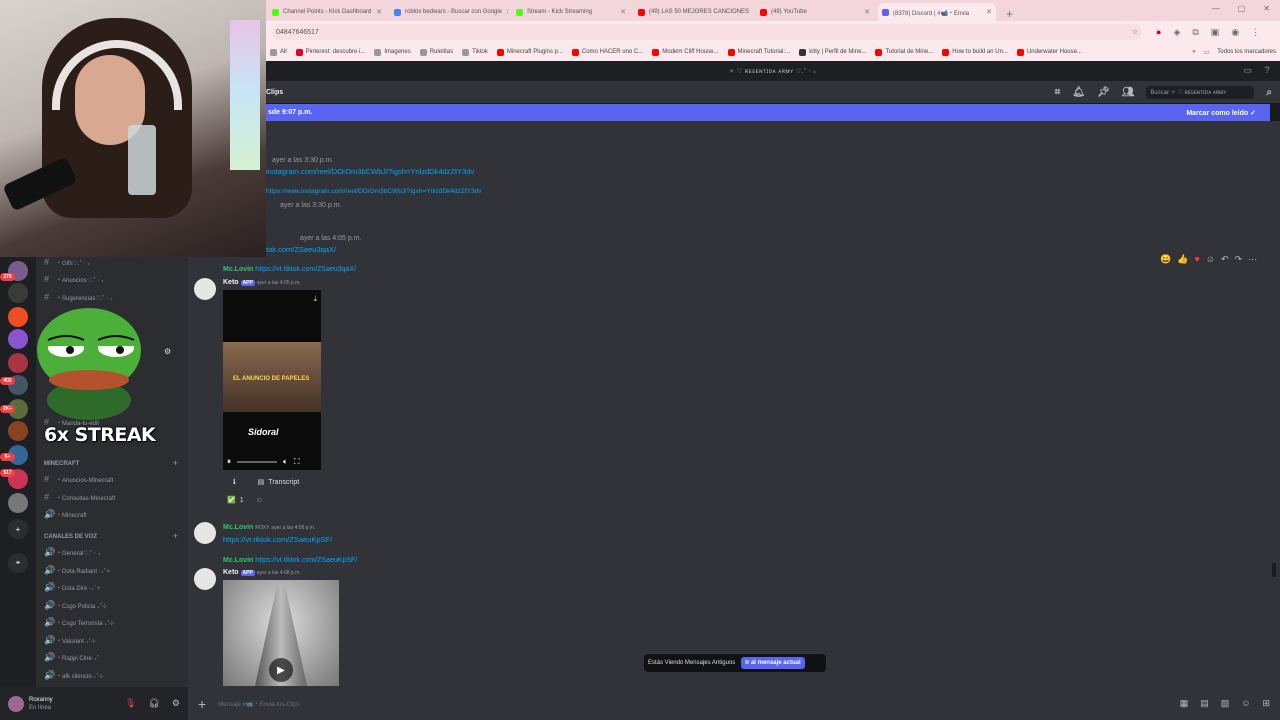 This screenshot has height=720, width=1280. I want to click on star-icon: ☆, so click(1135, 32).